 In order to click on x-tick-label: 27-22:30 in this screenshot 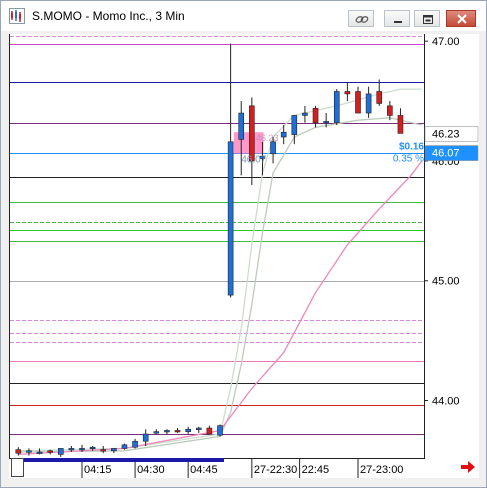, I will do `click(275, 470)`.